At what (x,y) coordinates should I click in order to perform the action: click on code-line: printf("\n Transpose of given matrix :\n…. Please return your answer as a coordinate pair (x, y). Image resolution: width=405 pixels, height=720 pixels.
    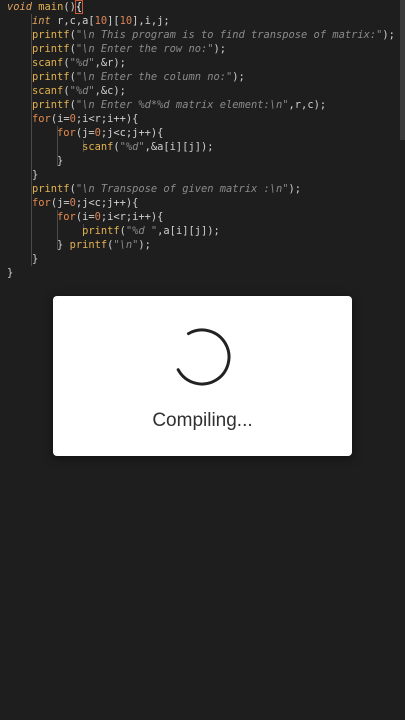
    Looking at the image, I should click on (154, 189).